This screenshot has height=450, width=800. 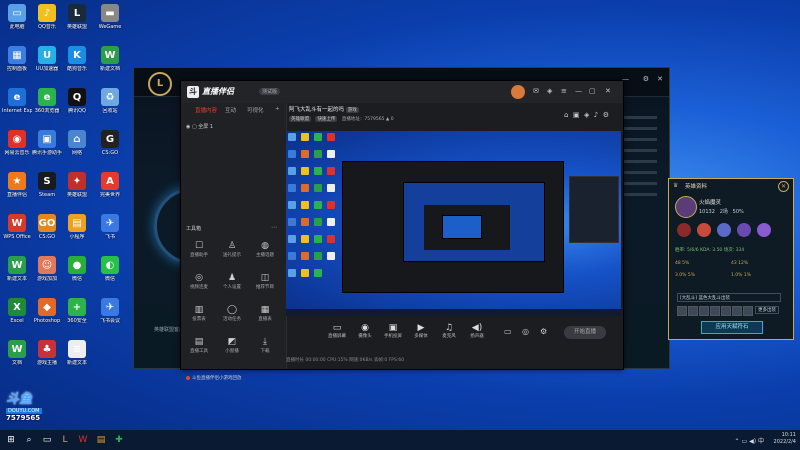 I want to click on lock-icon: ▢, so click(x=194, y=127).